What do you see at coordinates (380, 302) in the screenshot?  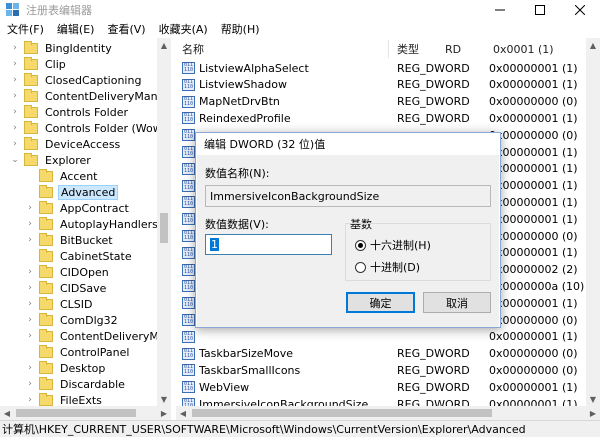 I see `ok-button: 确定` at bounding box center [380, 302].